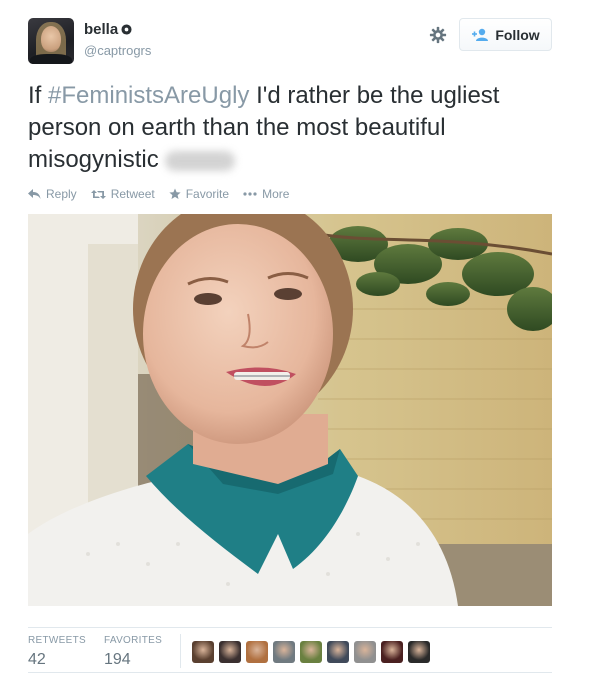 The height and width of the screenshot is (673, 590). What do you see at coordinates (480, 34) in the screenshot?
I see `add-user-icon` at bounding box center [480, 34].